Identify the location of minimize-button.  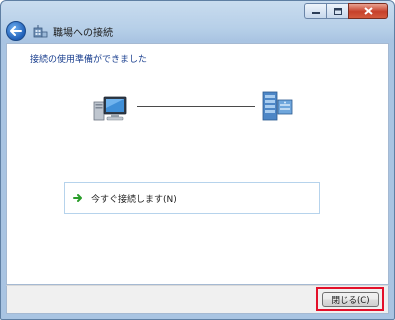
(315, 11).